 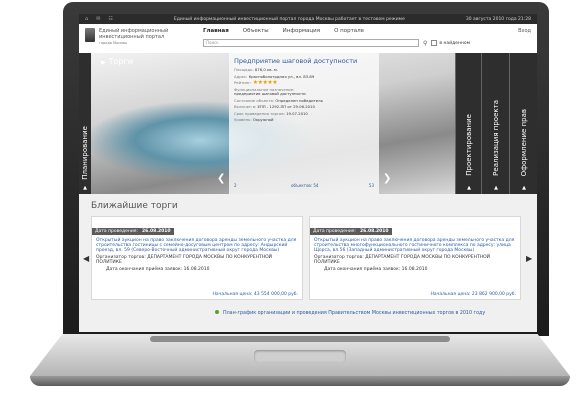 What do you see at coordinates (265, 82) in the screenshot?
I see `rating-stars-icon: ★★★★★` at bounding box center [265, 82].